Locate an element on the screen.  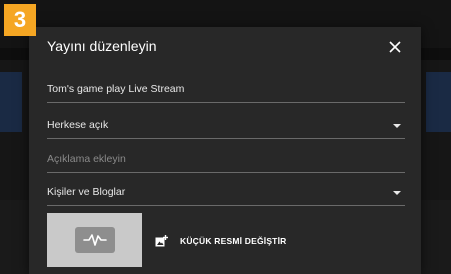
dialog-header: Yayını düzenleyin is located at coordinates (225, 47).